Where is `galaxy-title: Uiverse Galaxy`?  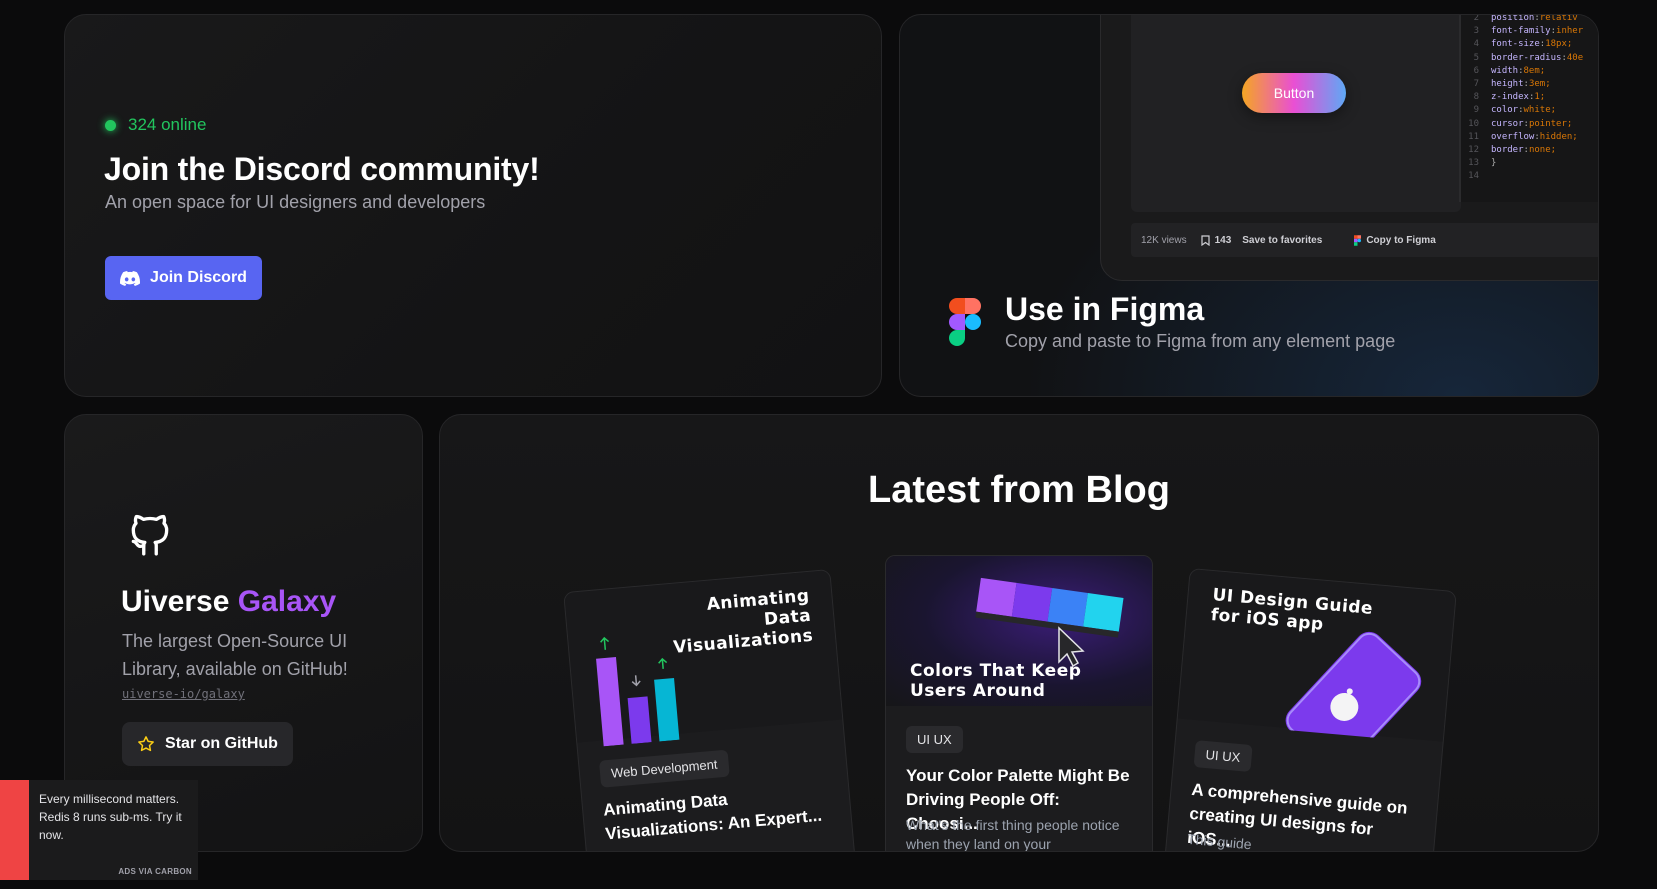 galaxy-title: Uiverse Galaxy is located at coordinates (228, 602).